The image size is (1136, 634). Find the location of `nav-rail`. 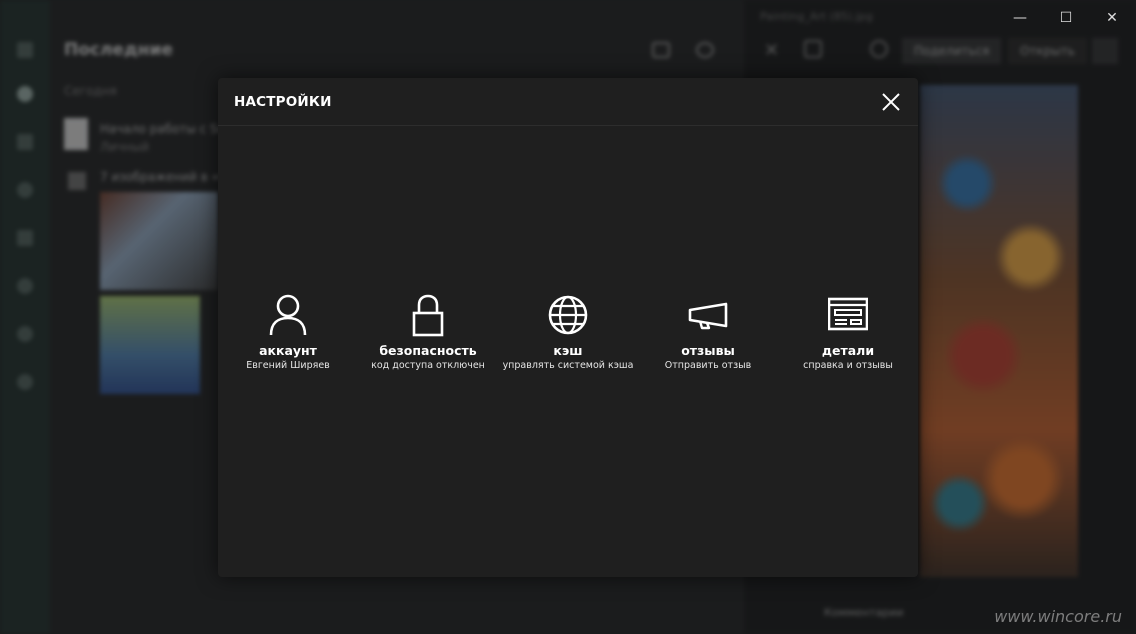

nav-rail is located at coordinates (25, 317).